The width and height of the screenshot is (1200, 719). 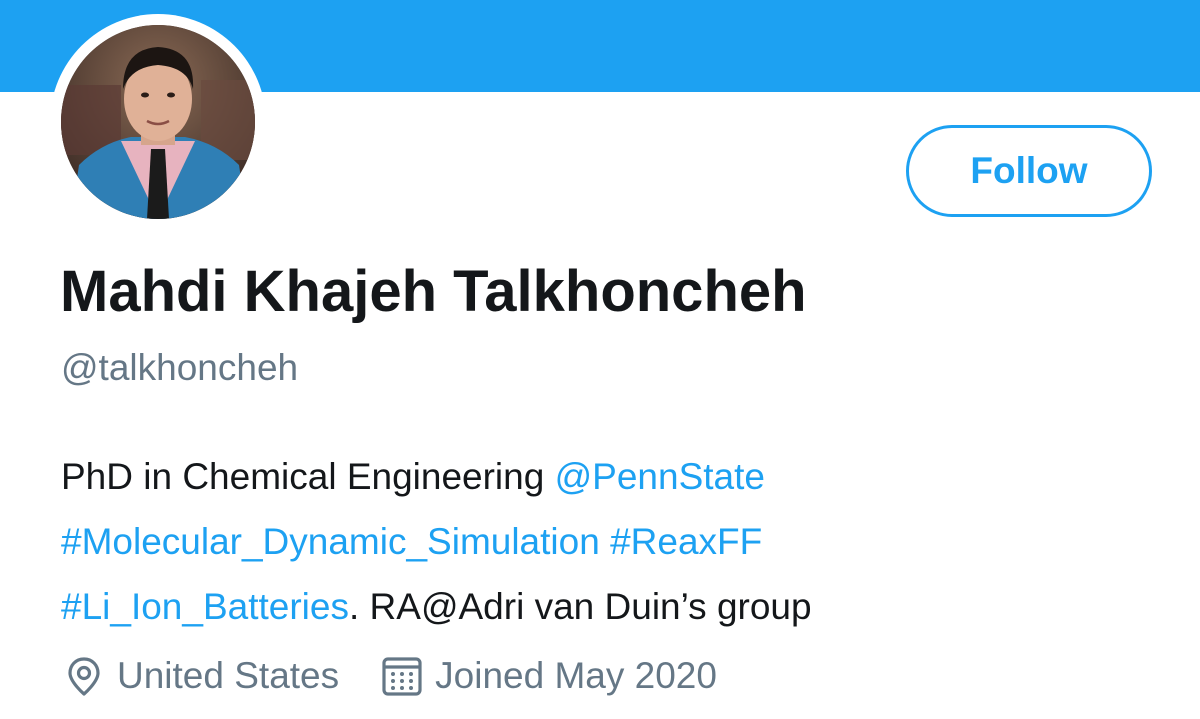 I want to click on avatar, so click(x=158, y=122).